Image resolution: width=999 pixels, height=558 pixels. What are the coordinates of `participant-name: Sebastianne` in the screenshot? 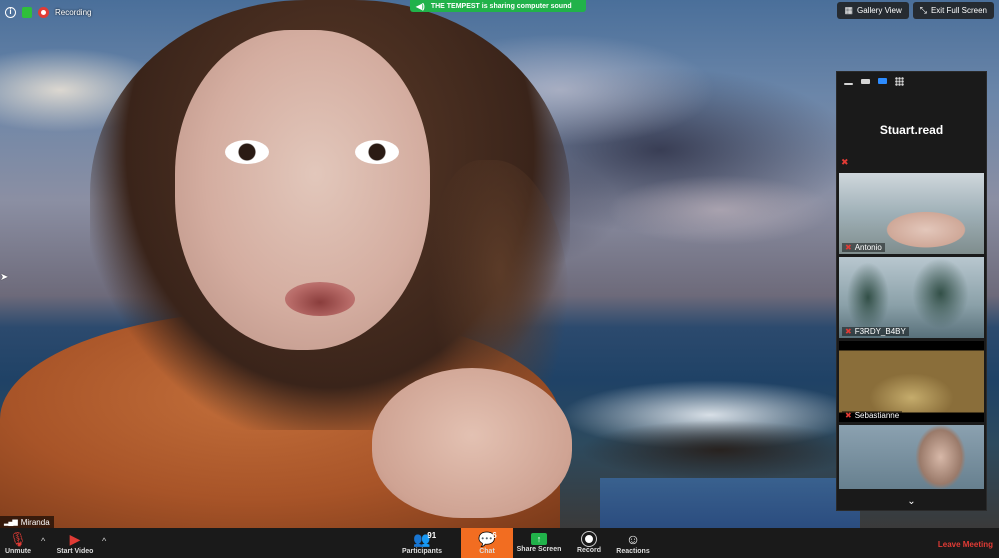 It's located at (877, 415).